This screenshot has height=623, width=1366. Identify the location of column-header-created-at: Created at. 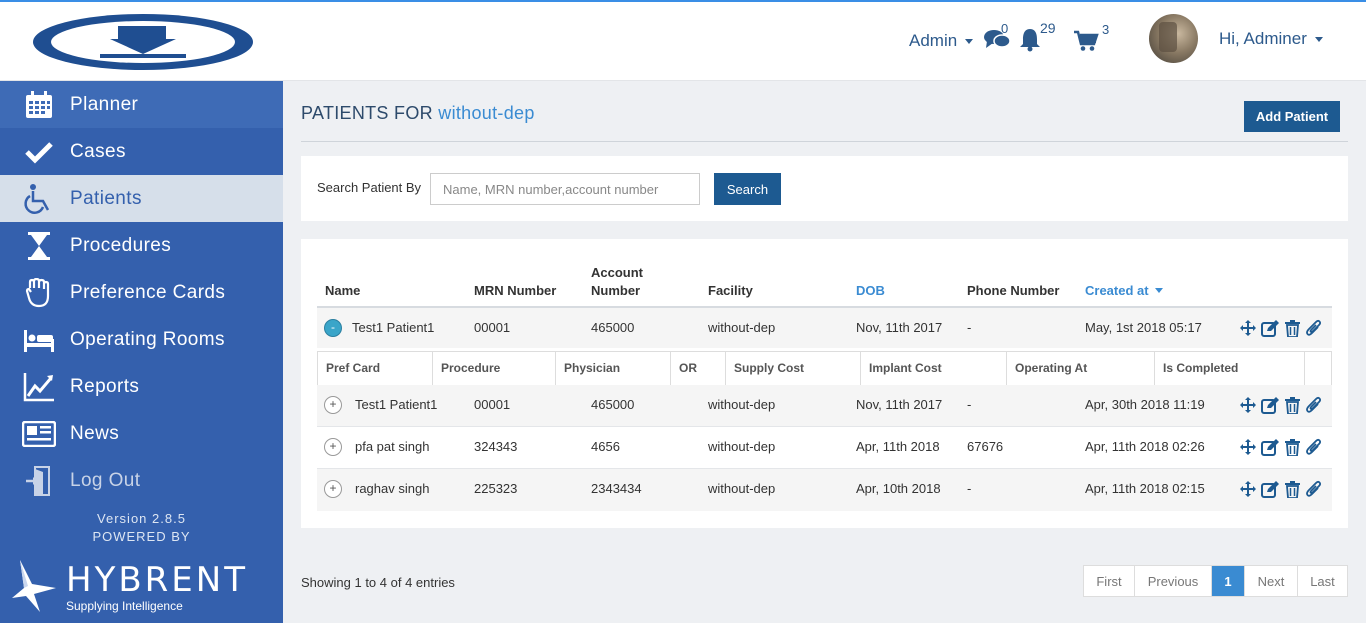
(1124, 290).